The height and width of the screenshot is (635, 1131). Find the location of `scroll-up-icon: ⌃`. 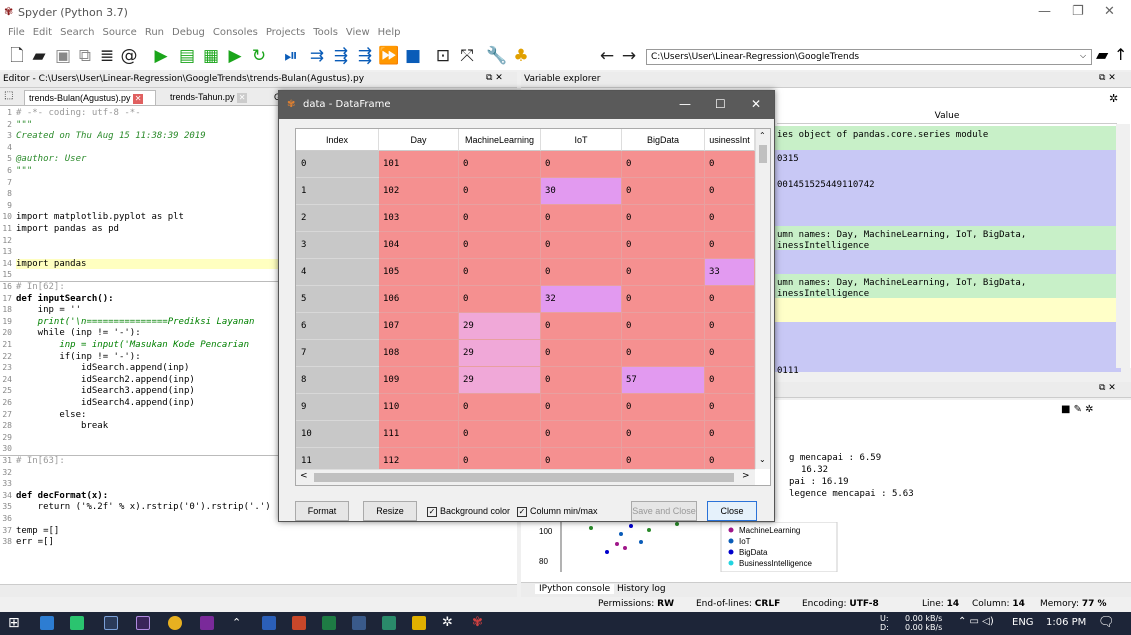

scroll-up-icon: ⌃ is located at coordinates (762, 135).